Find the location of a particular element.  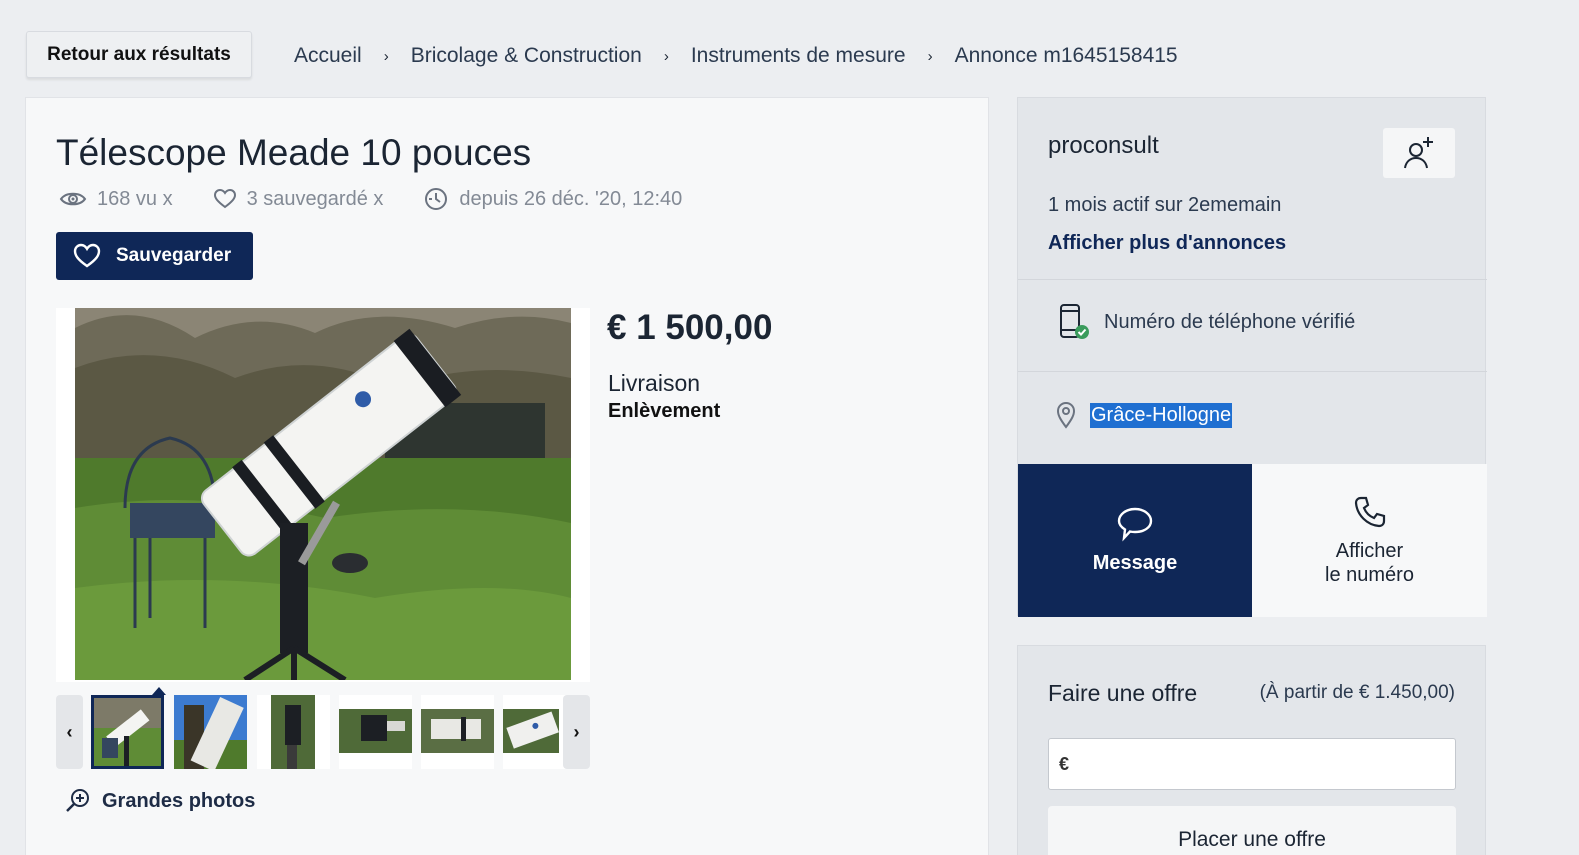

phone-verified-row: Numéro de téléphone vérifié is located at coordinates (1206, 322).